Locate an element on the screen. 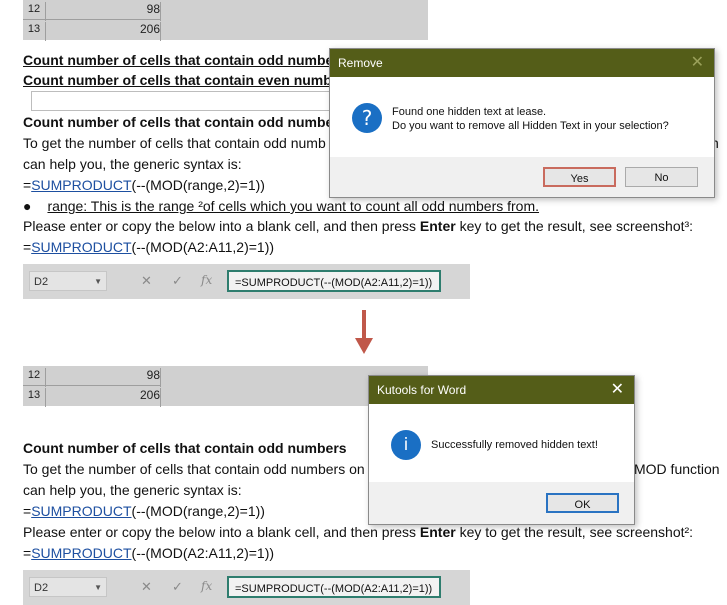 Image resolution: width=727 pixels, height=605 pixels. excel-snippet: 12 98 13 206 is located at coordinates (225, 20).